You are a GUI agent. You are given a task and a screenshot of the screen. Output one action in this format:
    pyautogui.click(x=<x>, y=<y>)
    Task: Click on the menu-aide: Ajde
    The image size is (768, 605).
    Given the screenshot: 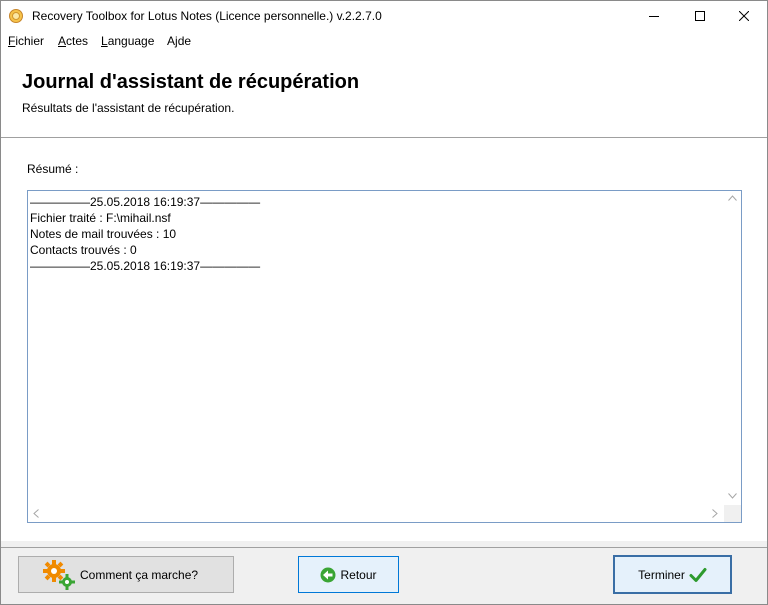 What is the action you would take?
    pyautogui.click(x=179, y=41)
    